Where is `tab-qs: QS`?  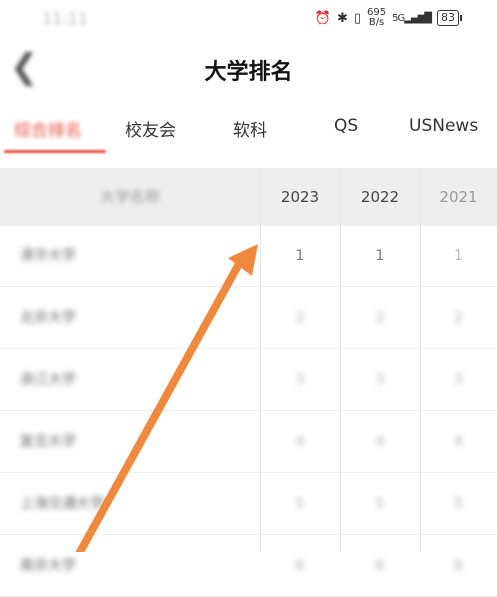
tab-qs: QS is located at coordinates (346, 126).